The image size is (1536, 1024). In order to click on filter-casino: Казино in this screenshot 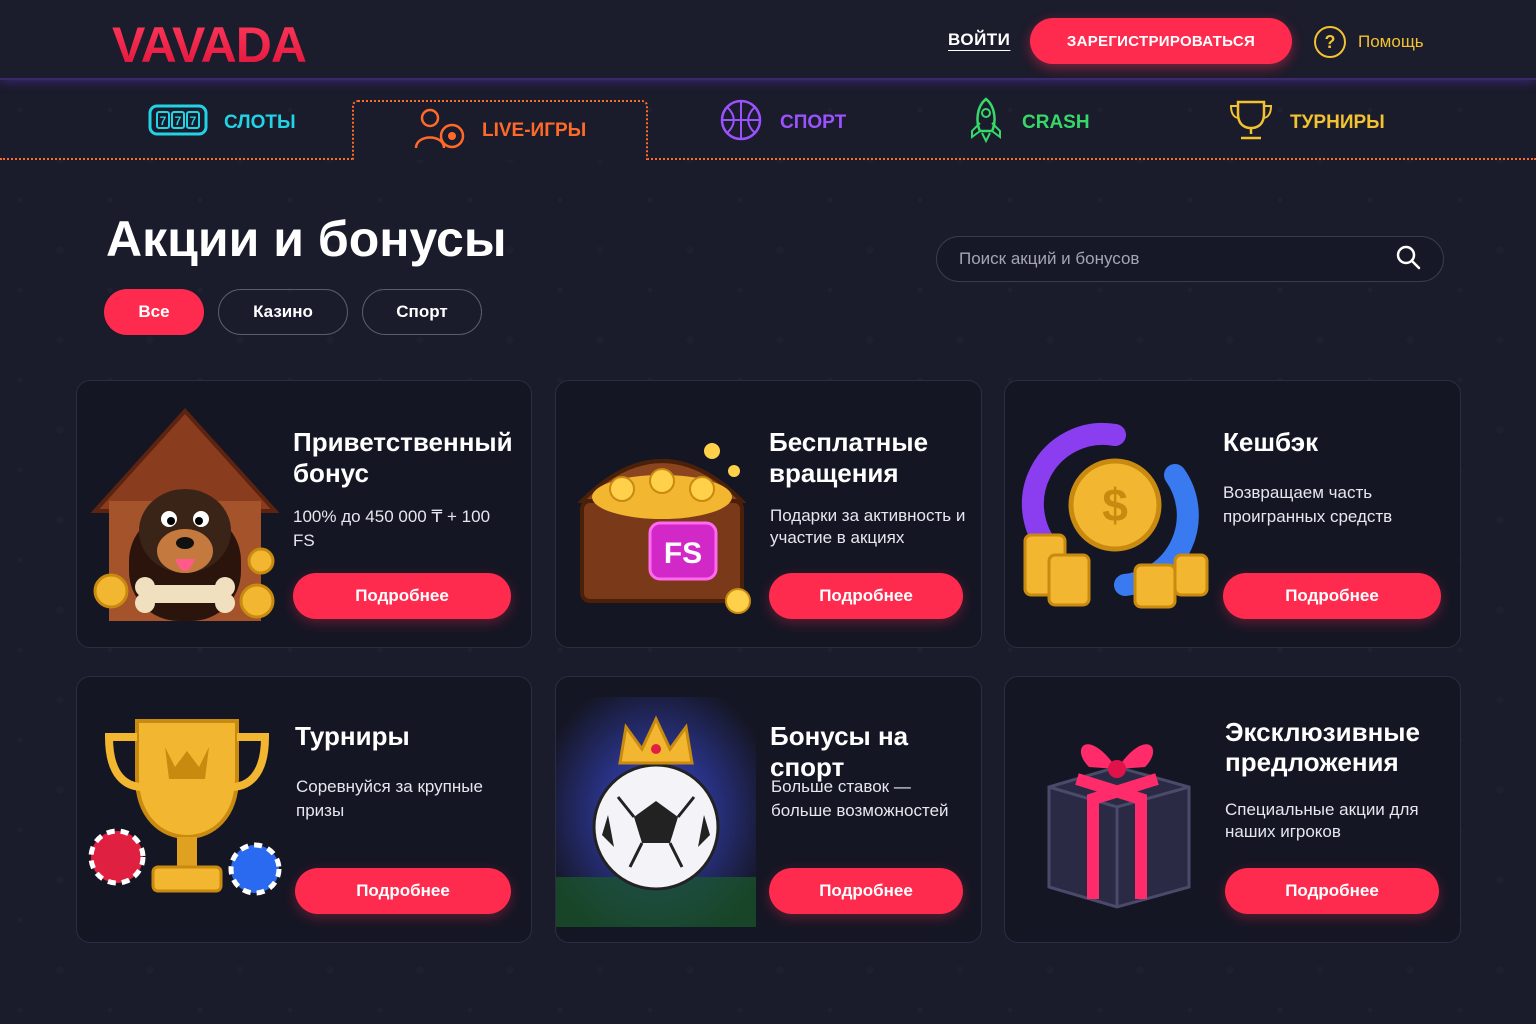, I will do `click(283, 312)`.